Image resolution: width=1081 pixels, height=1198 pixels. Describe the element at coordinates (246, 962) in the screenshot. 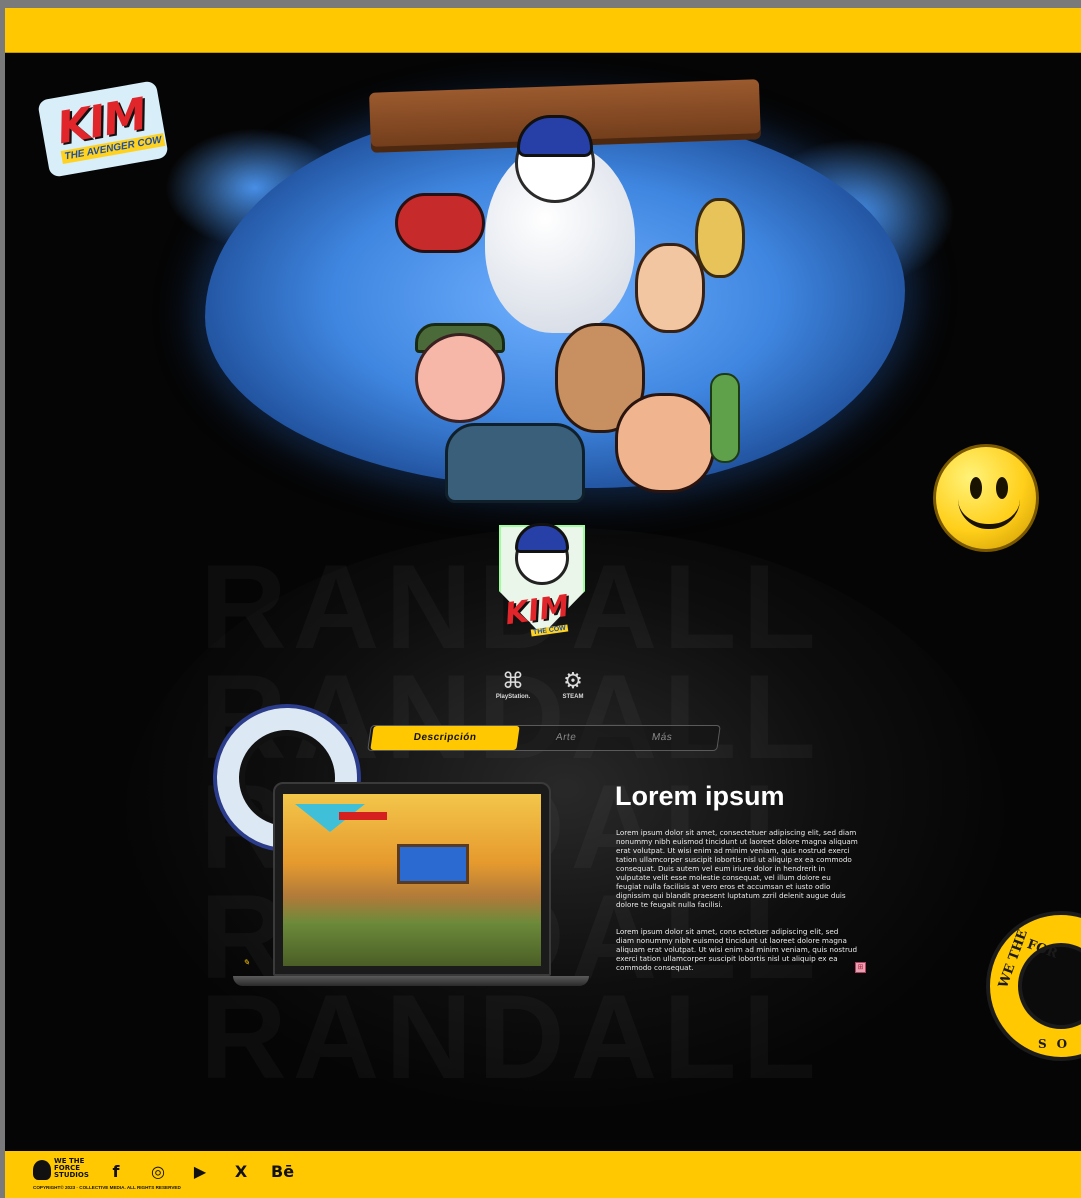

I see `signature-mark: ✎` at that location.